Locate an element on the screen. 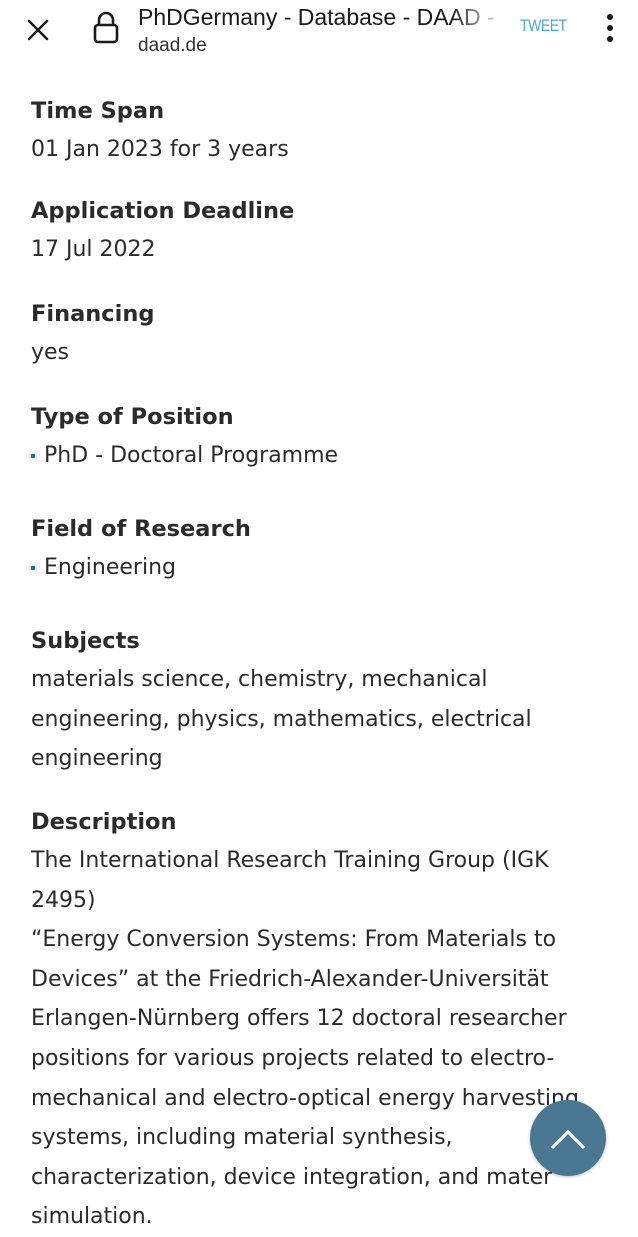  lock-icon is located at coordinates (106, 28).